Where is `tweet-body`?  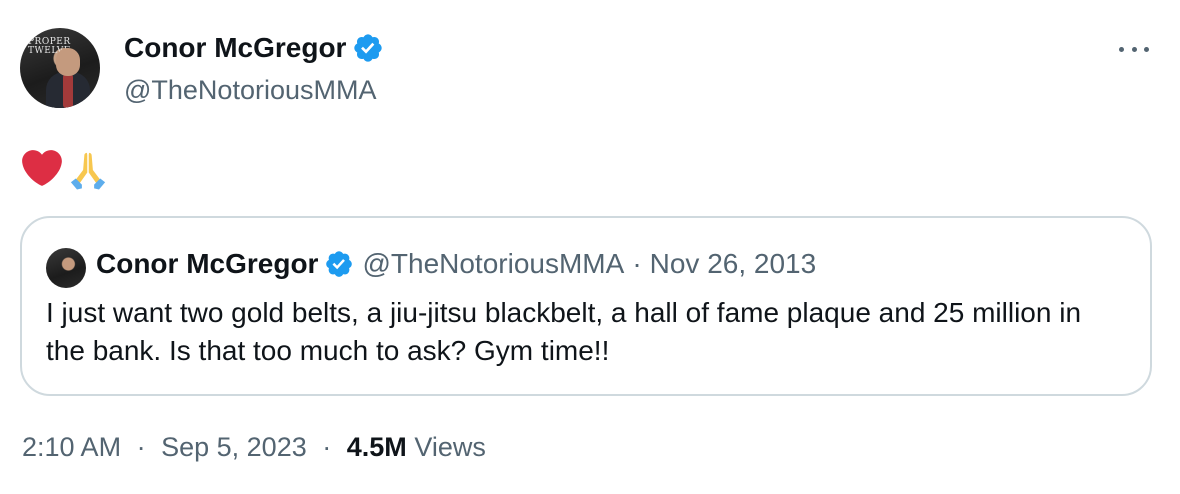
tweet-body is located at coordinates (66, 170).